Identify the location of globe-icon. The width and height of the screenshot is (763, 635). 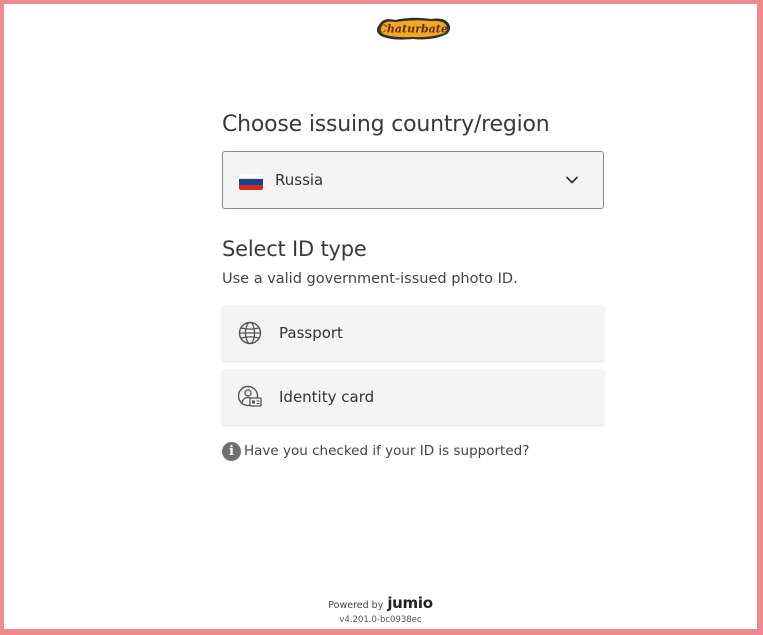
(250, 333).